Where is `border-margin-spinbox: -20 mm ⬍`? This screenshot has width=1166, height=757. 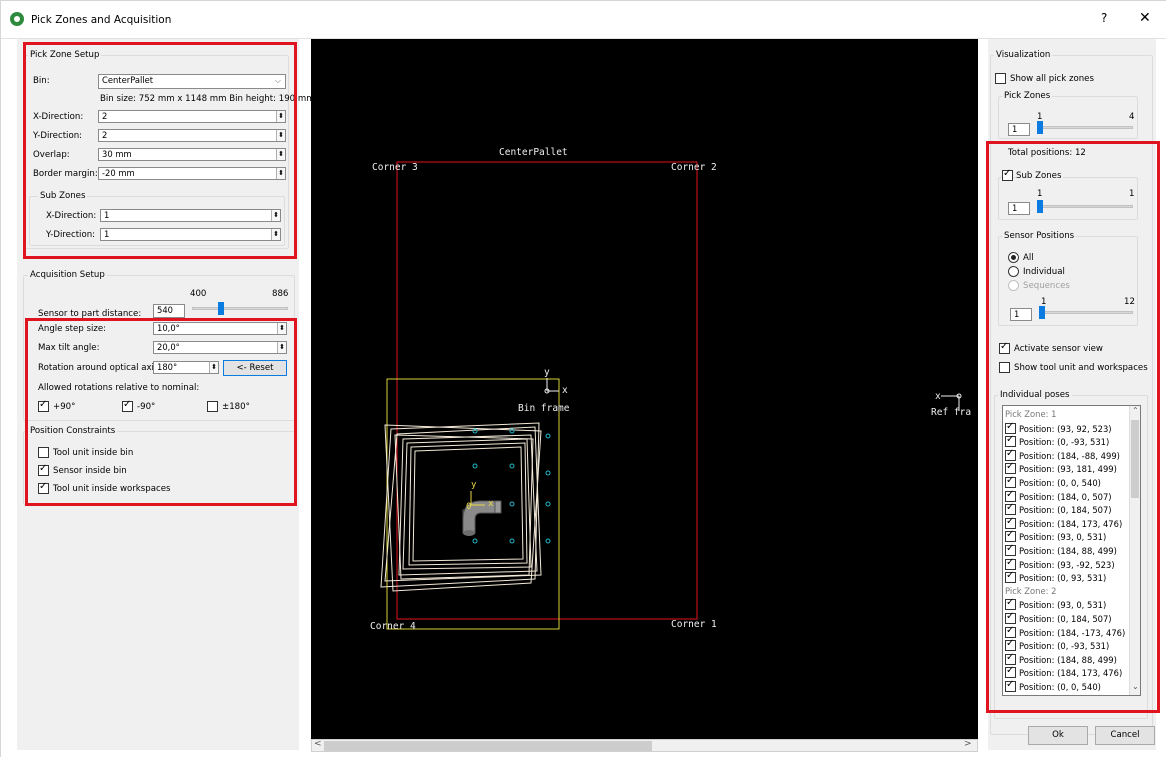 border-margin-spinbox: -20 mm ⬍ is located at coordinates (192, 173).